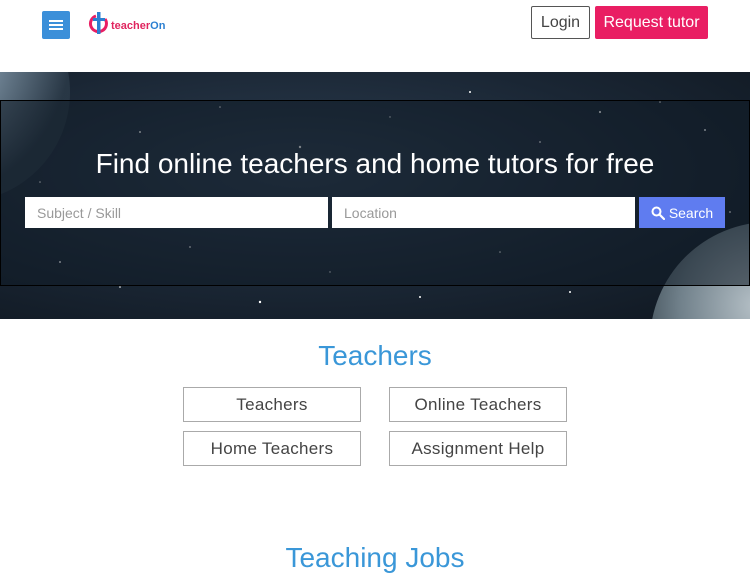  I want to click on site-logo: teacherOn, so click(126, 25).